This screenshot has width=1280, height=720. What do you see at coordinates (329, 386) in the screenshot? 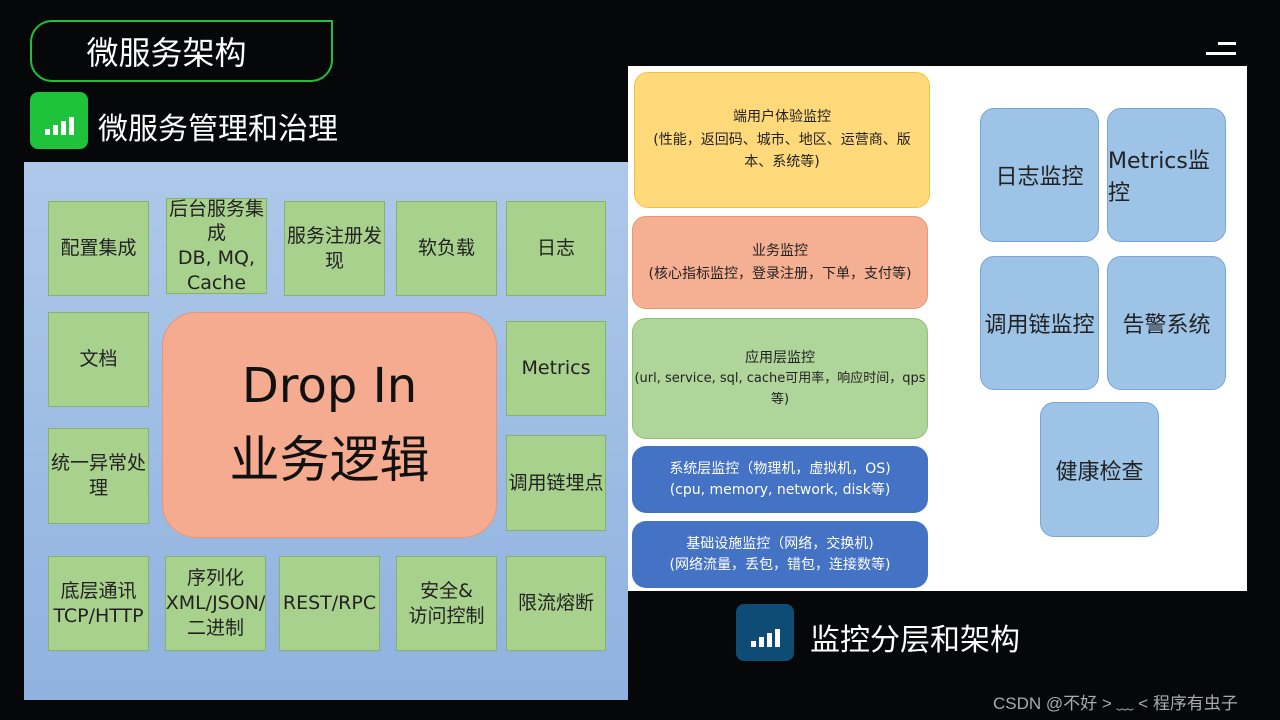
I see `drop-in-label: Drop In` at bounding box center [329, 386].